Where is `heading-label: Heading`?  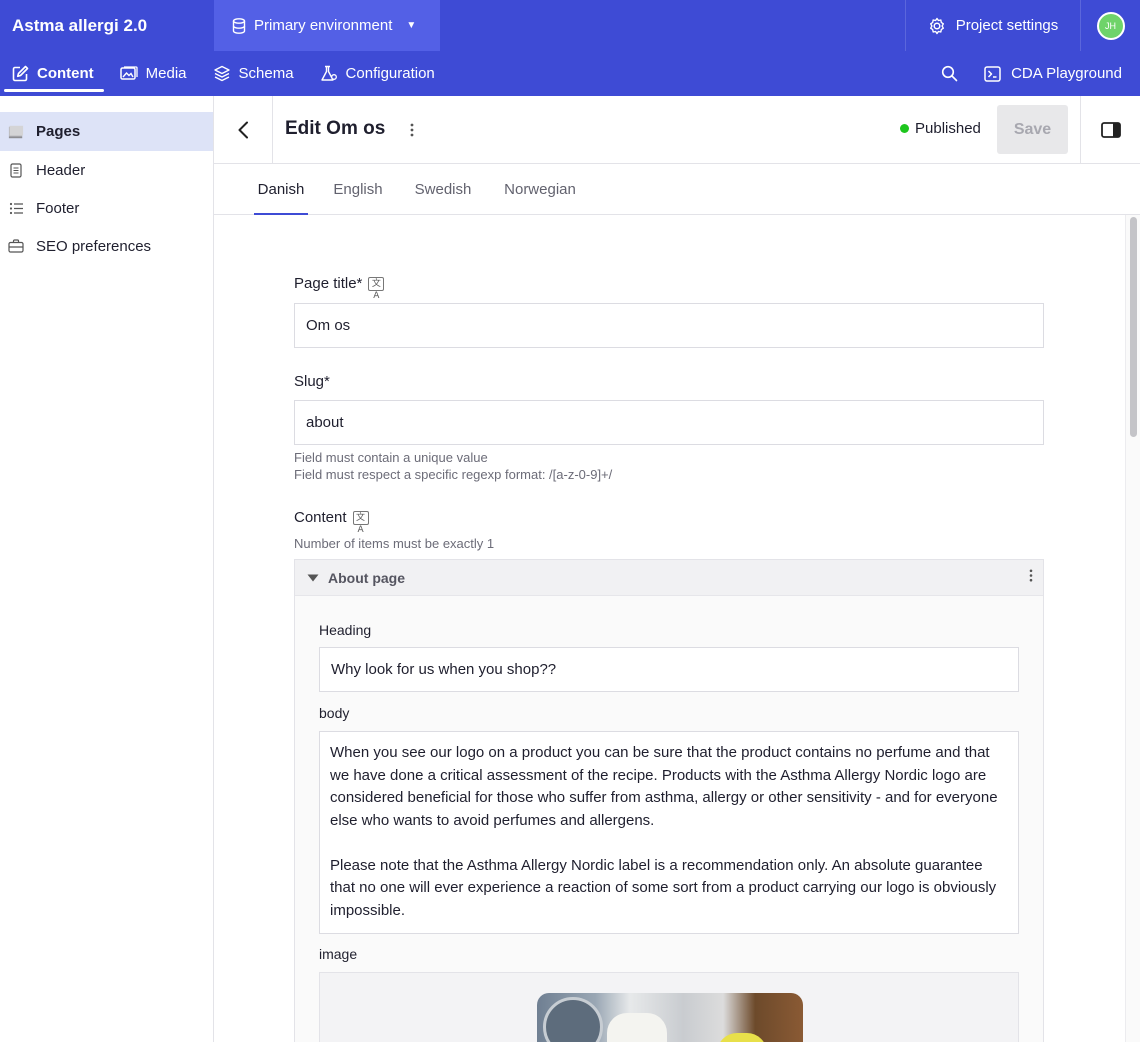
heading-label: Heading is located at coordinates (345, 630).